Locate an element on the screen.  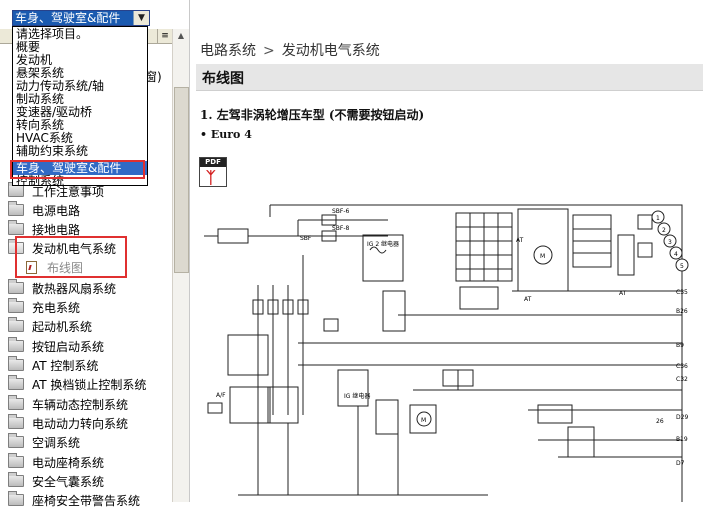
diagram-connector-3: 3 is located at coordinates (670, 242).